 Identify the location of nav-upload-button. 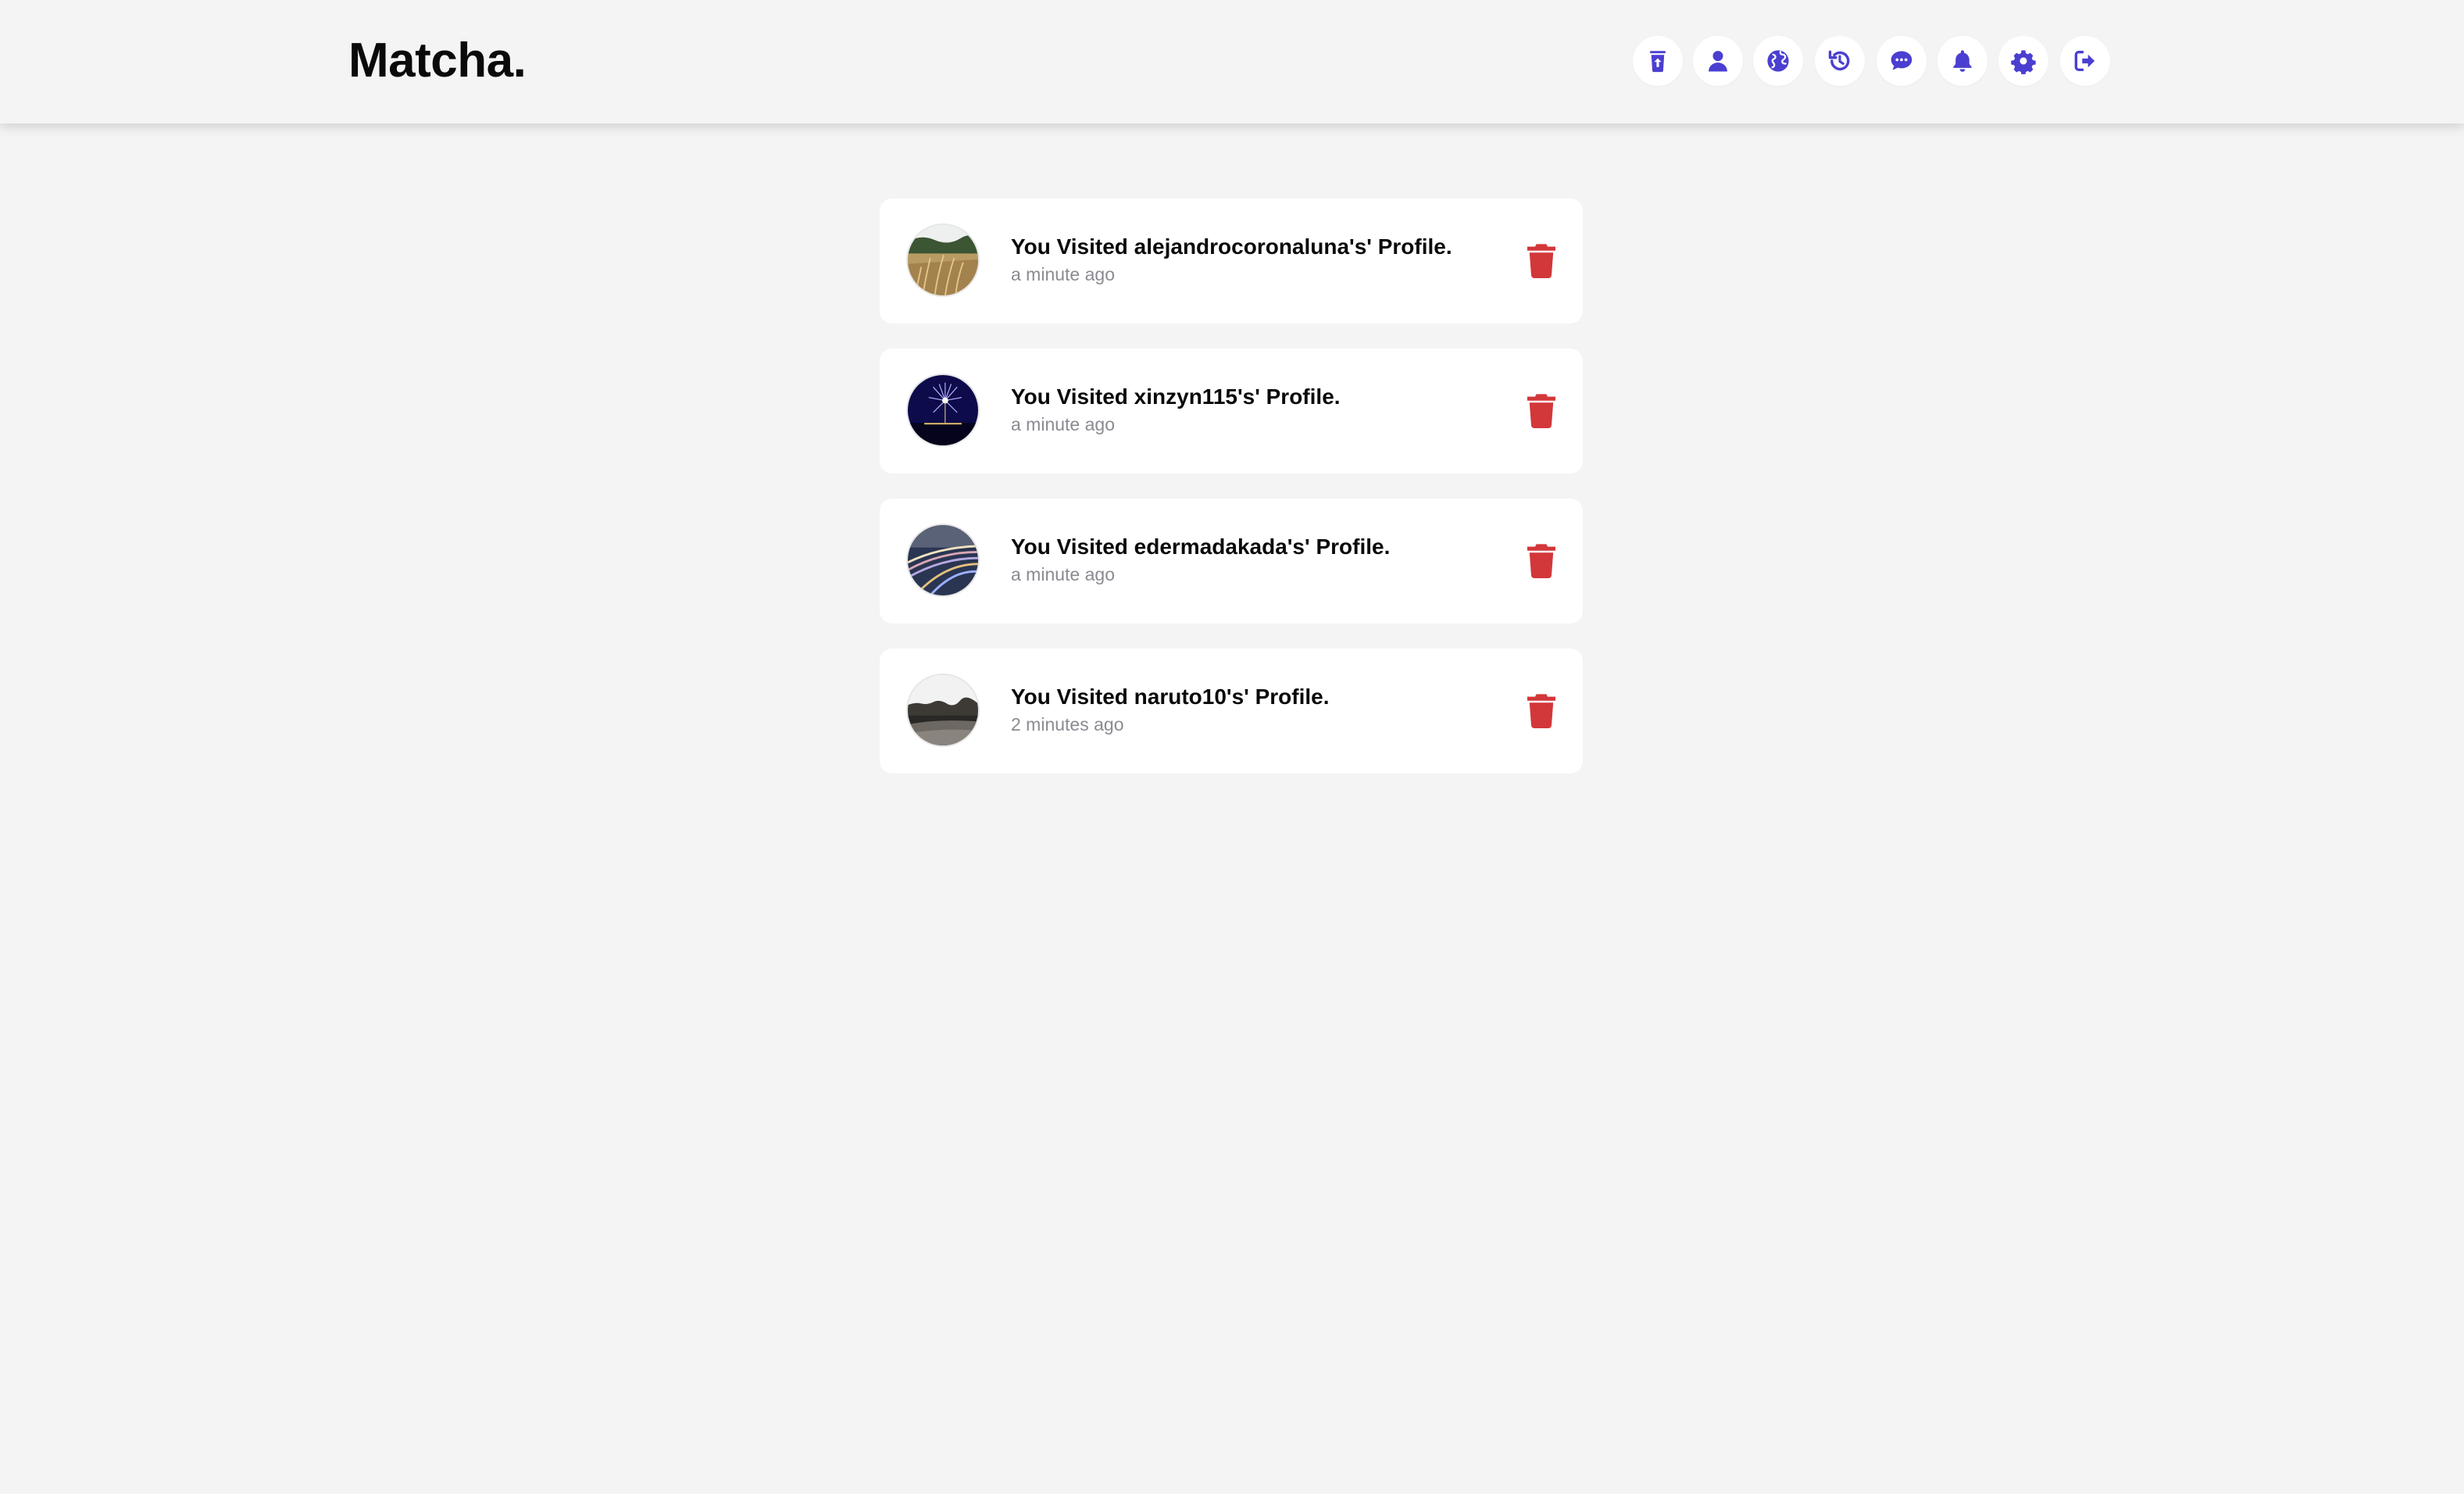
(1658, 61).